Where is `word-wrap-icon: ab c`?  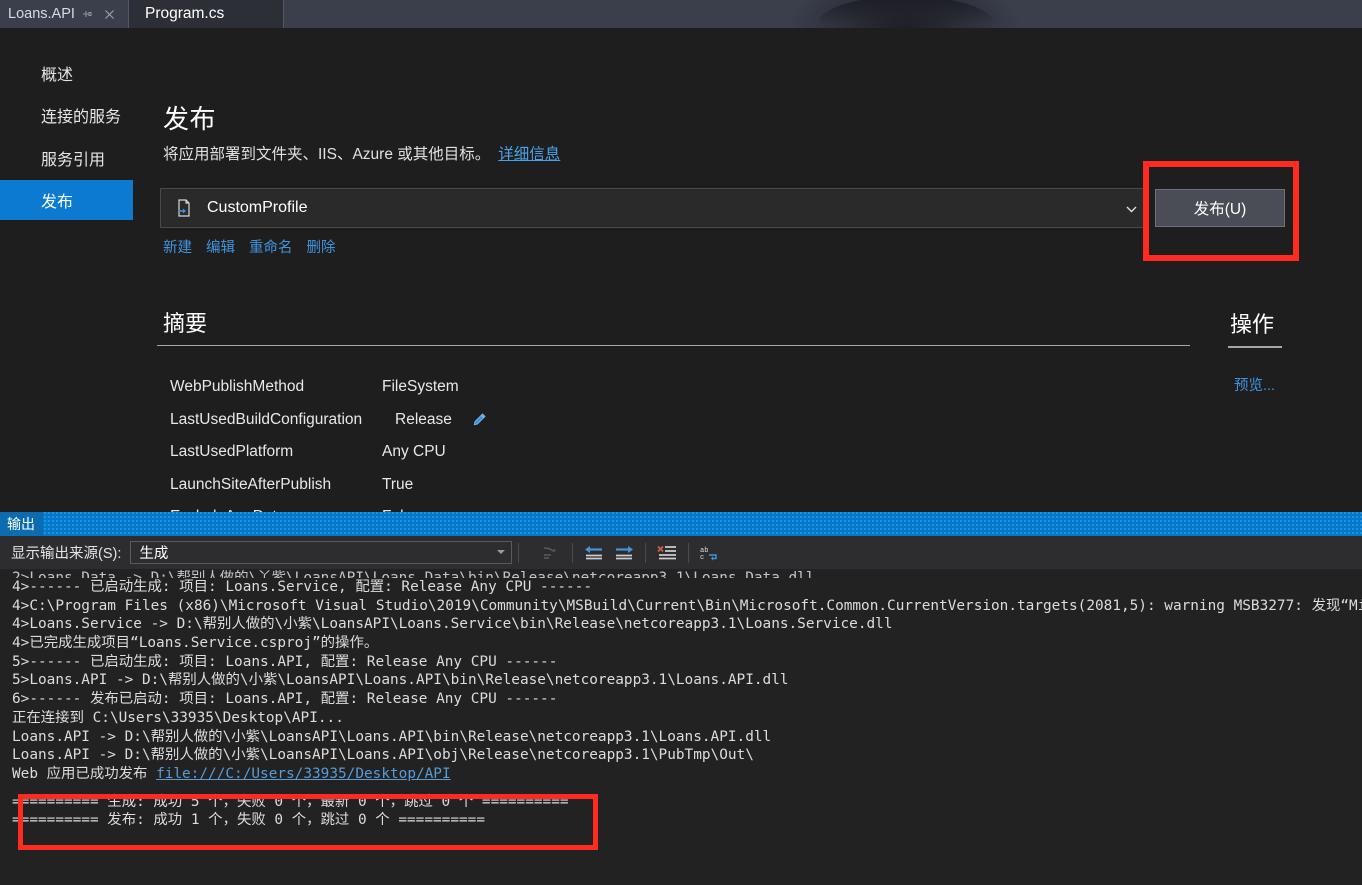
word-wrap-icon: ab c is located at coordinates (710, 553).